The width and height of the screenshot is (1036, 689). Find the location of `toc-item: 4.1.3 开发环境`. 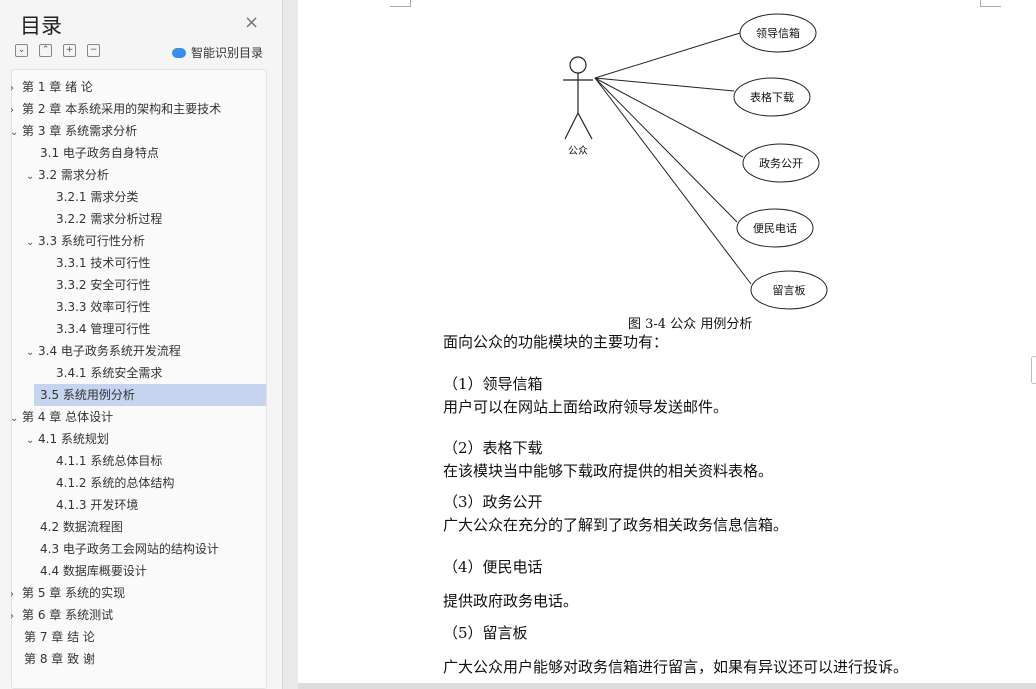

toc-item: 4.1.3 开发环境 is located at coordinates (97, 505).